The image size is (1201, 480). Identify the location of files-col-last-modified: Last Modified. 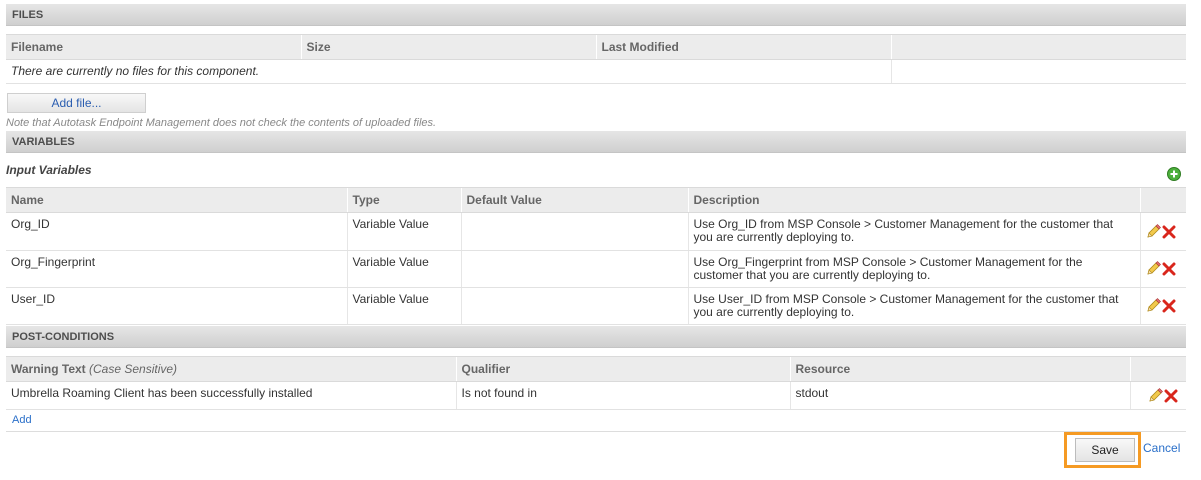
(743, 47).